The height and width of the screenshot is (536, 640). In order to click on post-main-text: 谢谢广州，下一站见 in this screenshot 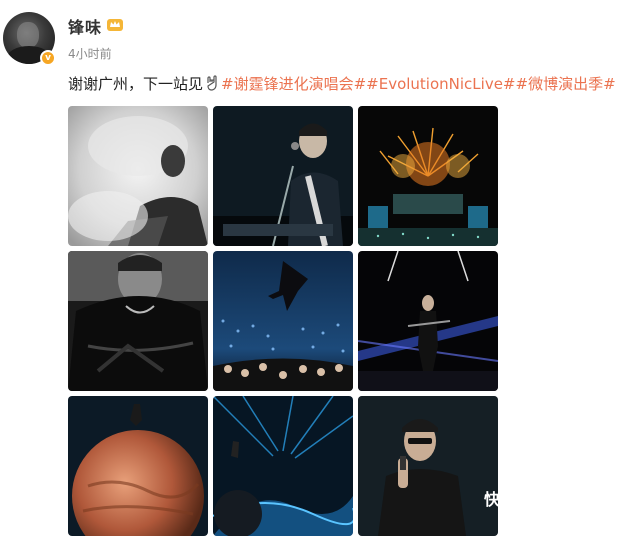, I will do `click(136, 84)`.